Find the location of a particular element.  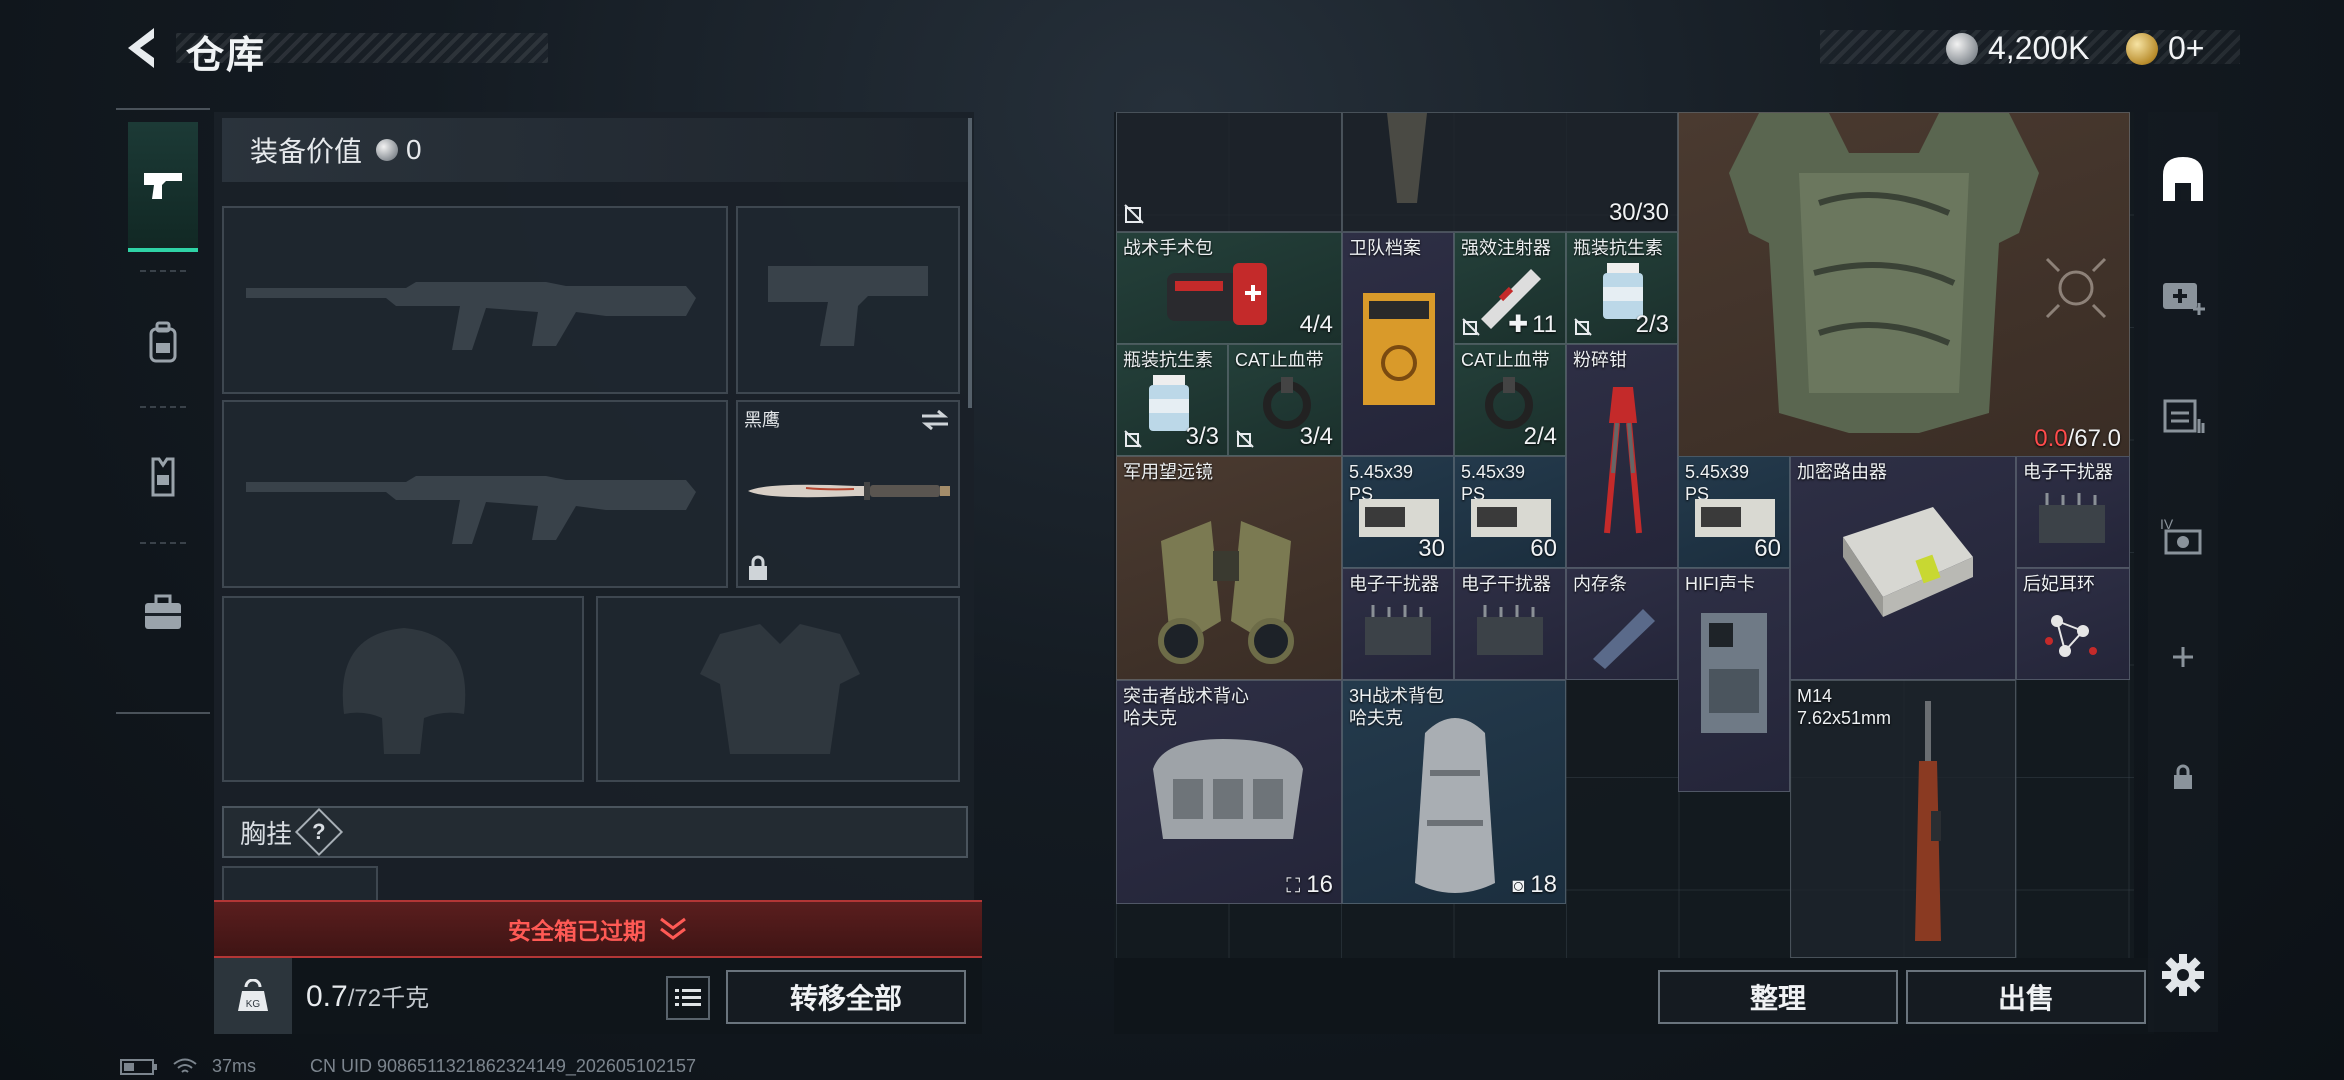

chest-rig-header: 胸挂 ? is located at coordinates (595, 832).